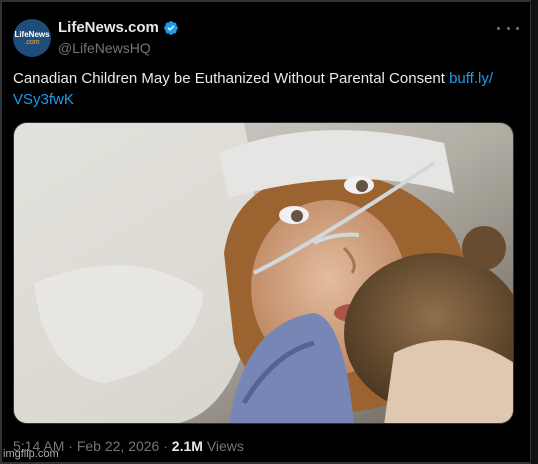 This screenshot has width=538, height=464. I want to click on avatar-logo-text: LifeNews, so click(32, 34).